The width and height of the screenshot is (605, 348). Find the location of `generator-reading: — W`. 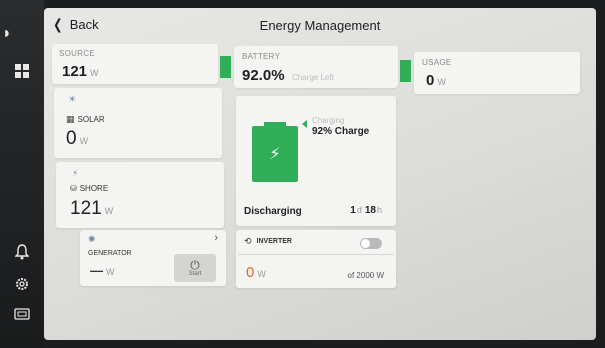

generator-reading: — W is located at coordinates (102, 271).